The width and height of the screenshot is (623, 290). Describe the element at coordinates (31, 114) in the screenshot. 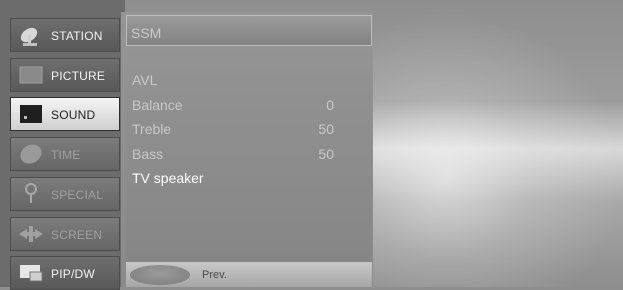

I see `speaker-icon` at that location.